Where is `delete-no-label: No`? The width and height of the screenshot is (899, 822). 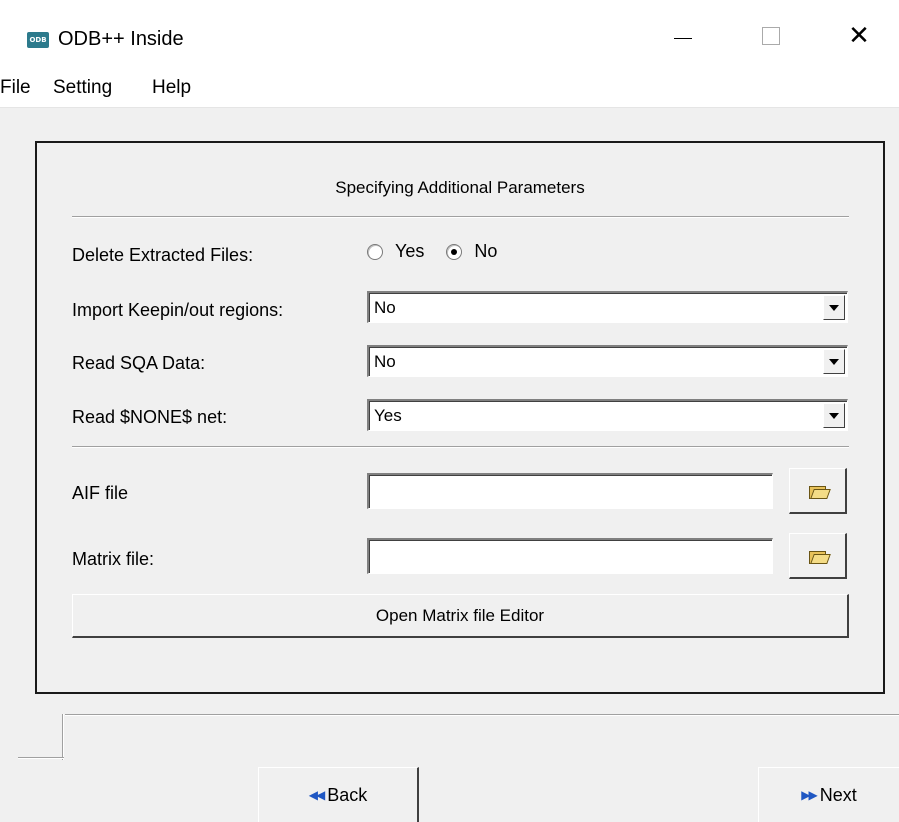 delete-no-label: No is located at coordinates (485, 251).